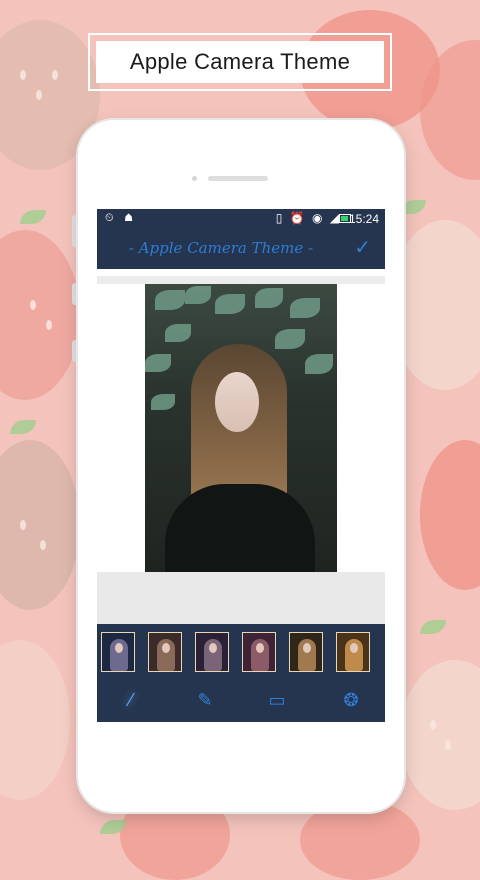 The image size is (480, 880). I want to click on aperture-icon: ❂, so click(351, 700).